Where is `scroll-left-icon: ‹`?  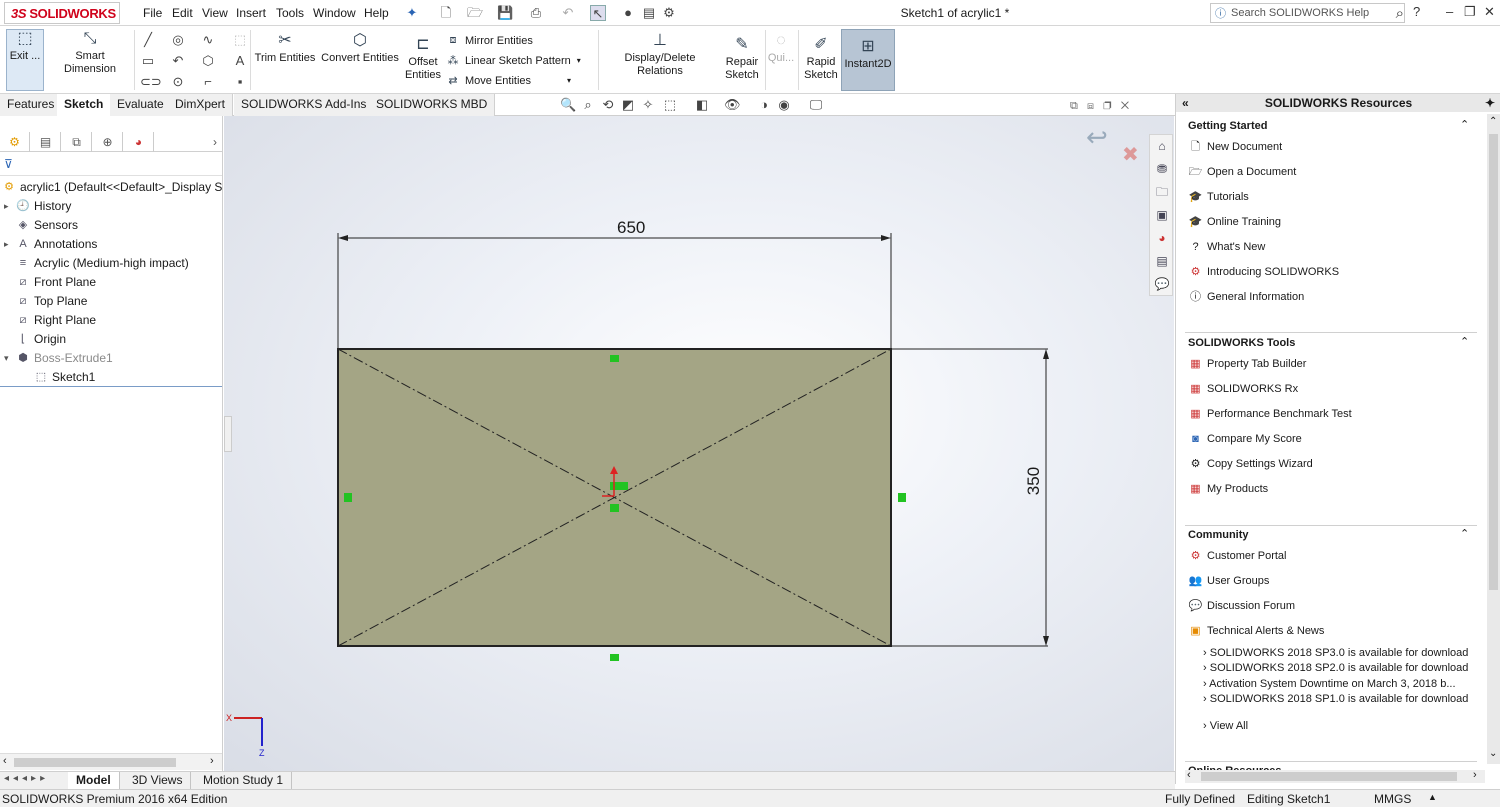 scroll-left-icon: ‹ is located at coordinates (5, 761).